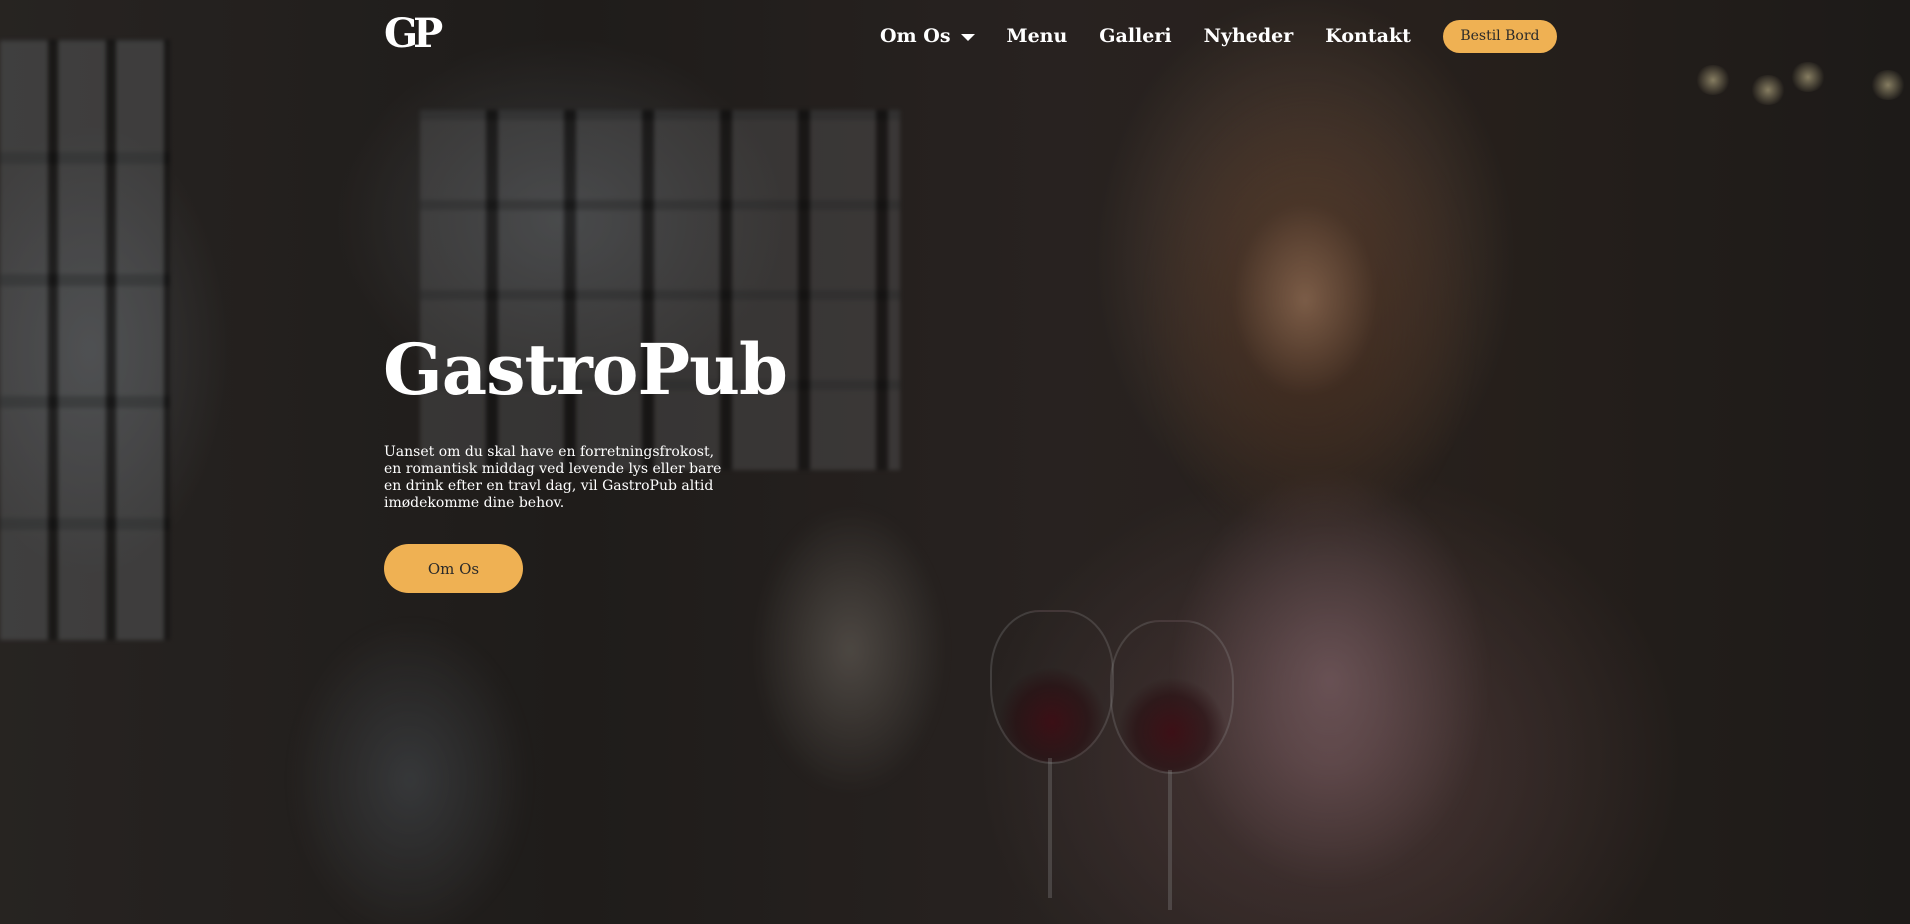 This screenshot has height=924, width=1910. What do you see at coordinates (585, 369) in the screenshot?
I see `hero-title: GastroPub` at bounding box center [585, 369].